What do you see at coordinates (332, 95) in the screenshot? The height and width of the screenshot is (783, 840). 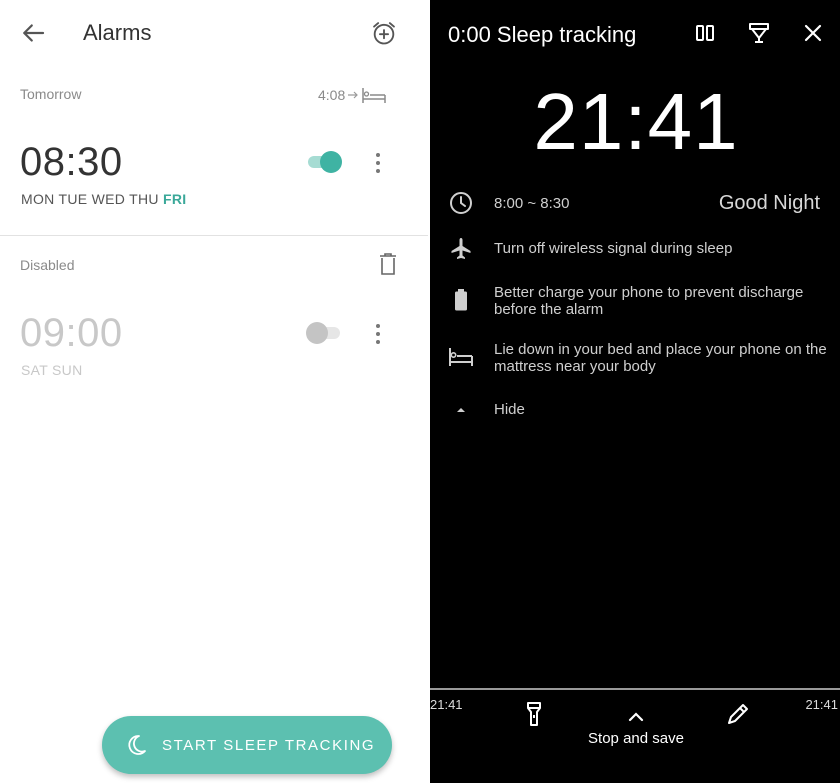 I see `sleep-duration-text: 4:08` at bounding box center [332, 95].